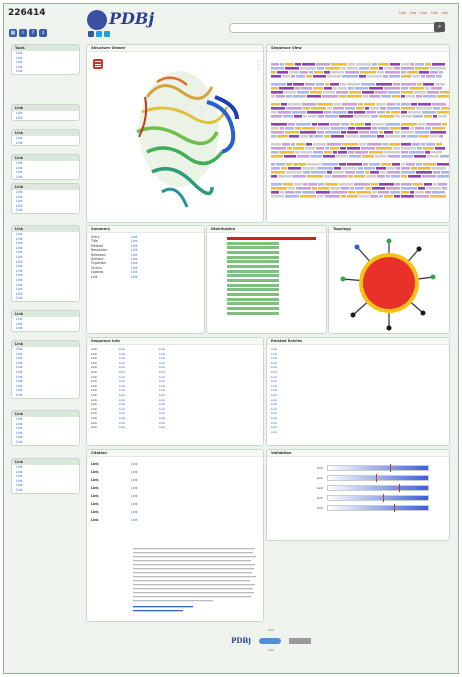 The width and height of the screenshot is (462, 677). What do you see at coordinates (99, 34) in the screenshot?
I see `twitter-icon` at bounding box center [99, 34].